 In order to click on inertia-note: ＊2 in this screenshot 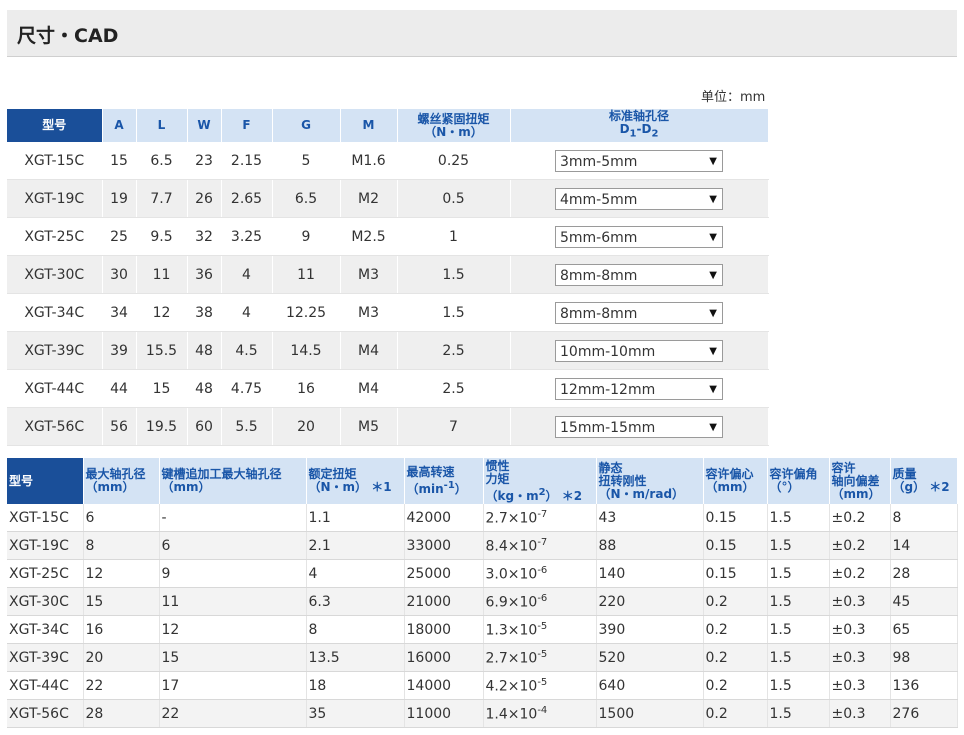, I will do `click(572, 495)`.